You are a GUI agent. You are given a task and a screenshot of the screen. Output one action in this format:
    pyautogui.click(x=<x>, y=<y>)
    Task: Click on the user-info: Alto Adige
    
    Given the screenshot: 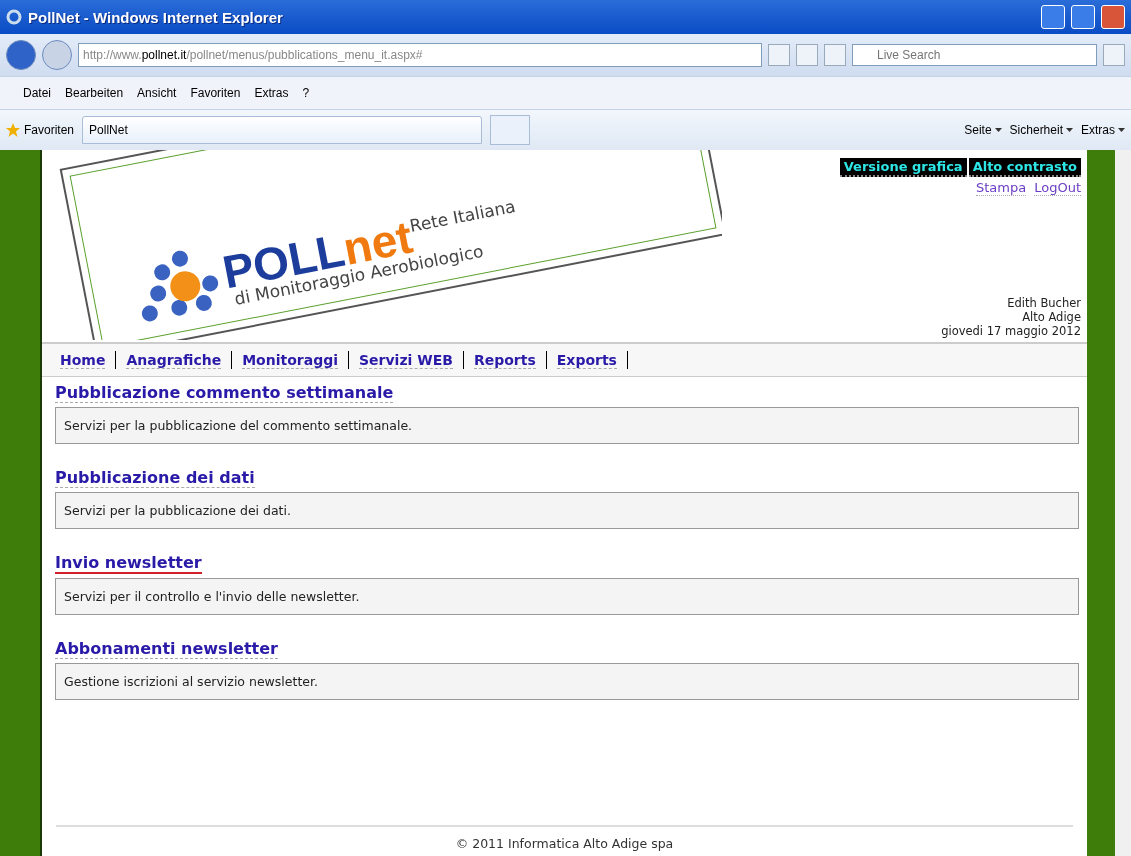 What is the action you would take?
    pyautogui.click(x=1051, y=317)
    